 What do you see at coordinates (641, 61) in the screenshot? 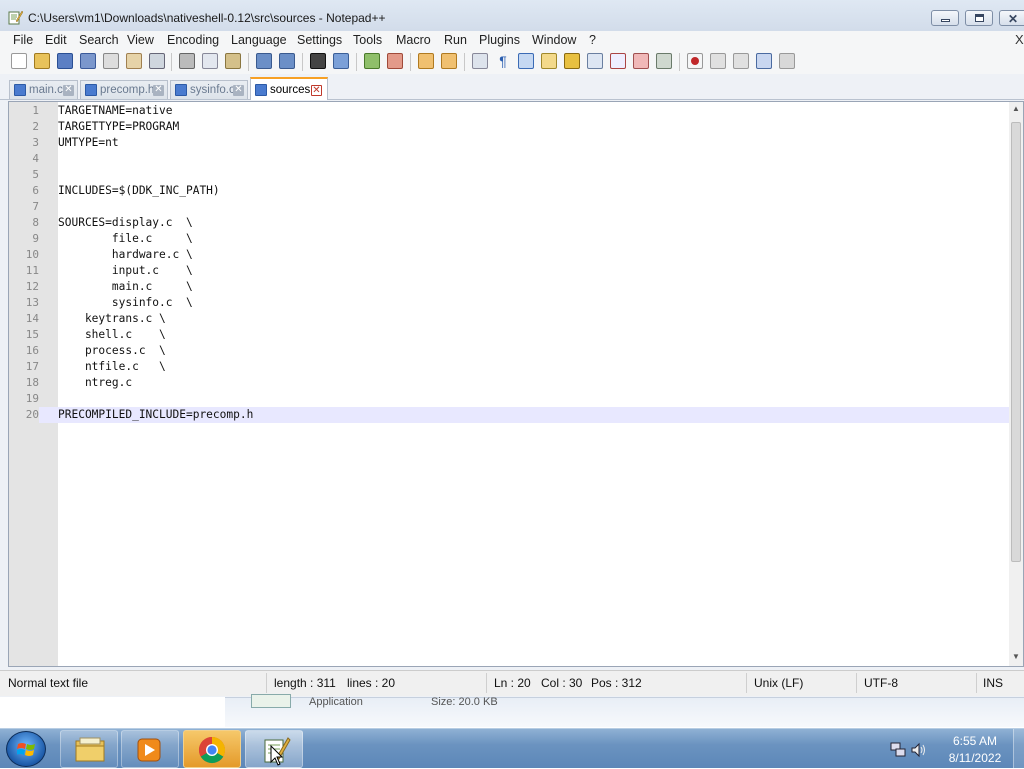
I see `monitoring-icon` at bounding box center [641, 61].